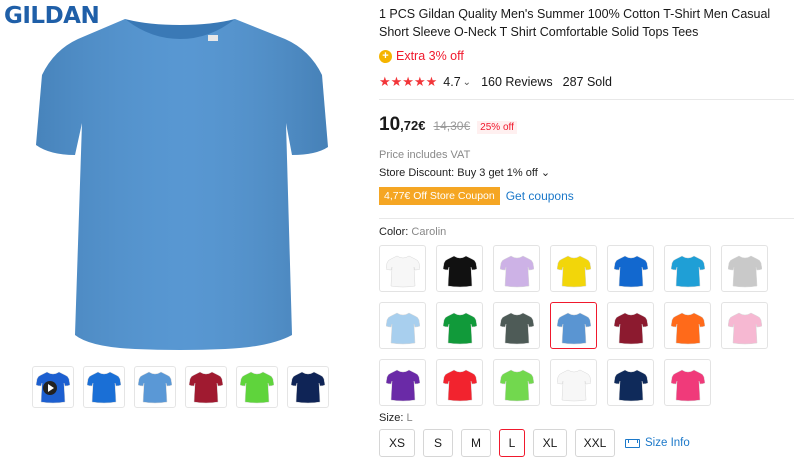 This screenshot has width=800, height=465. What do you see at coordinates (517, 82) in the screenshot?
I see `reviews-count: 160 Reviews` at bounding box center [517, 82].